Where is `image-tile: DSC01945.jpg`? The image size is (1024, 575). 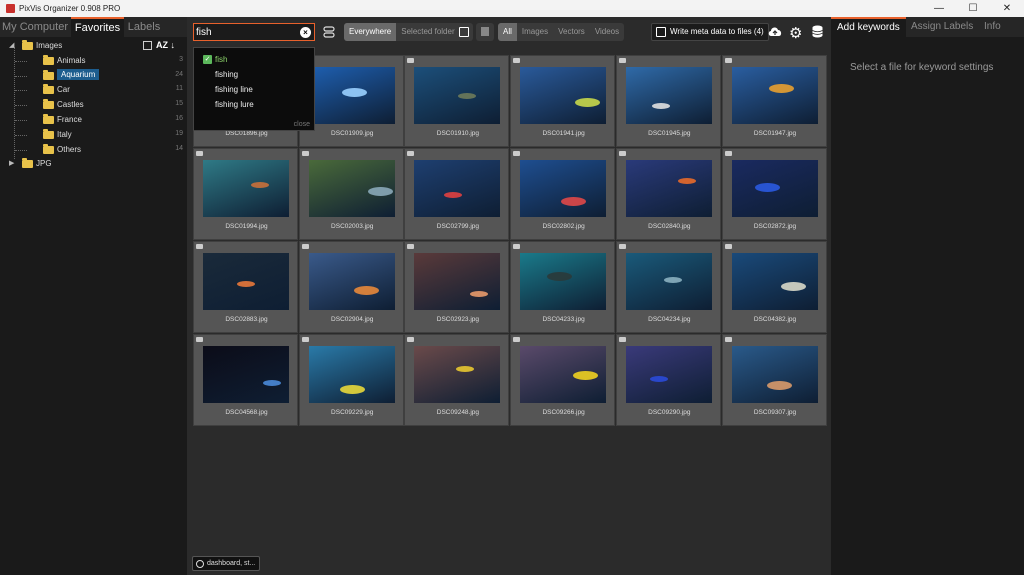 image-tile: DSC01945.jpg is located at coordinates (668, 101).